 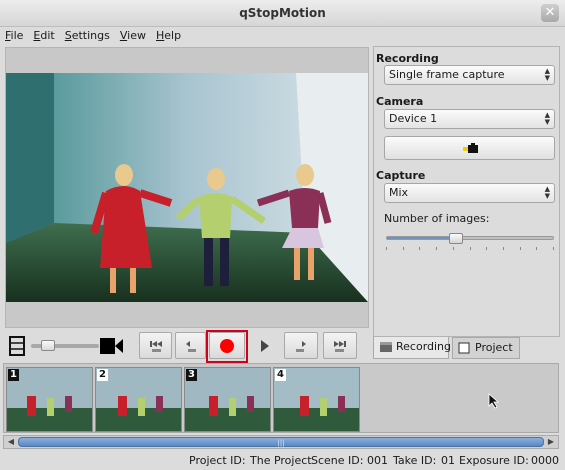 What do you see at coordinates (337, 460) in the screenshot?
I see `scene-id-label: Scene ID:` at bounding box center [337, 460].